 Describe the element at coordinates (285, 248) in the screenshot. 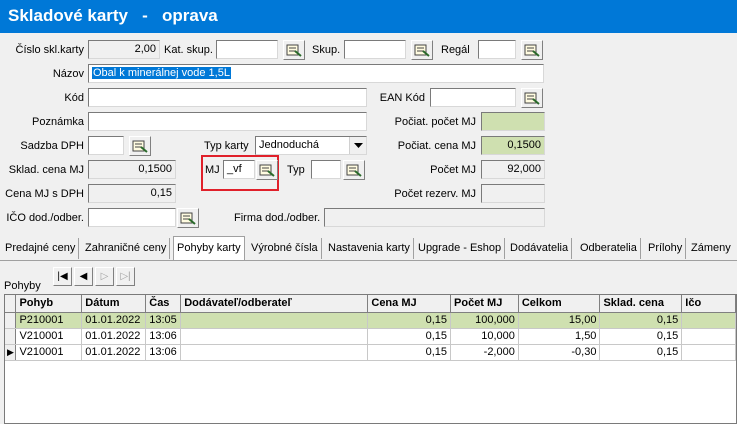

I see `tab-vyrobne-cisla: Výrobné čísla` at that location.